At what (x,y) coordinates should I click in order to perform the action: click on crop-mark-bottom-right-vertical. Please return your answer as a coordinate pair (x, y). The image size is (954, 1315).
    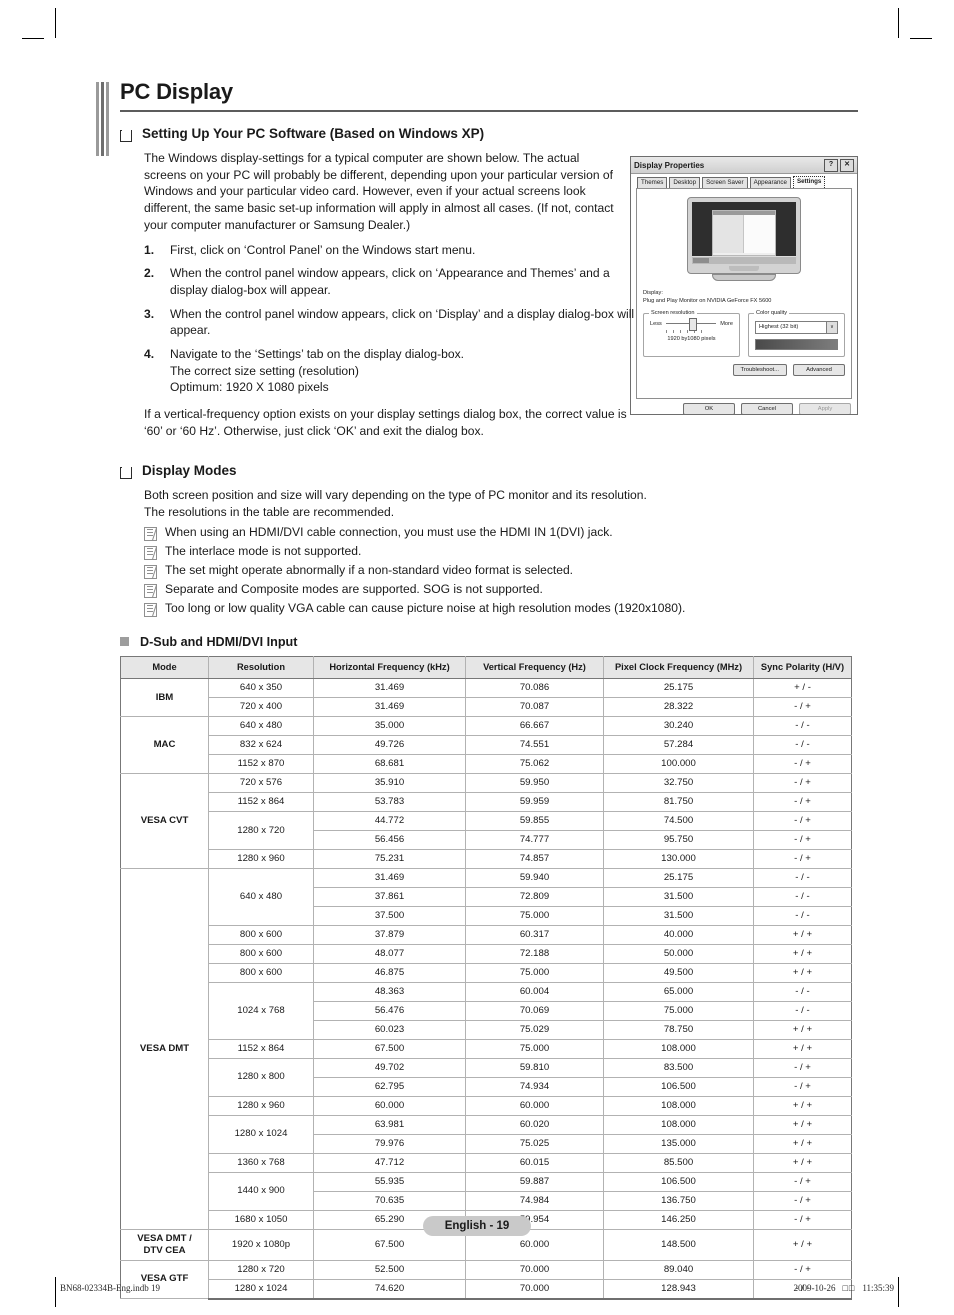
    Looking at the image, I should click on (898, 1292).